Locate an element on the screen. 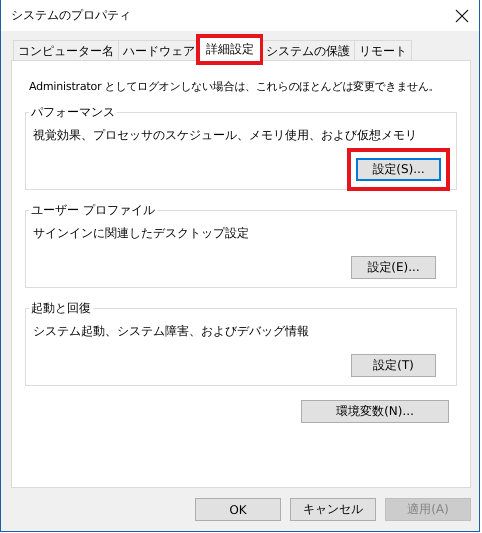 This screenshot has height=533, width=482. tab: システムの保護 is located at coordinates (308, 50).